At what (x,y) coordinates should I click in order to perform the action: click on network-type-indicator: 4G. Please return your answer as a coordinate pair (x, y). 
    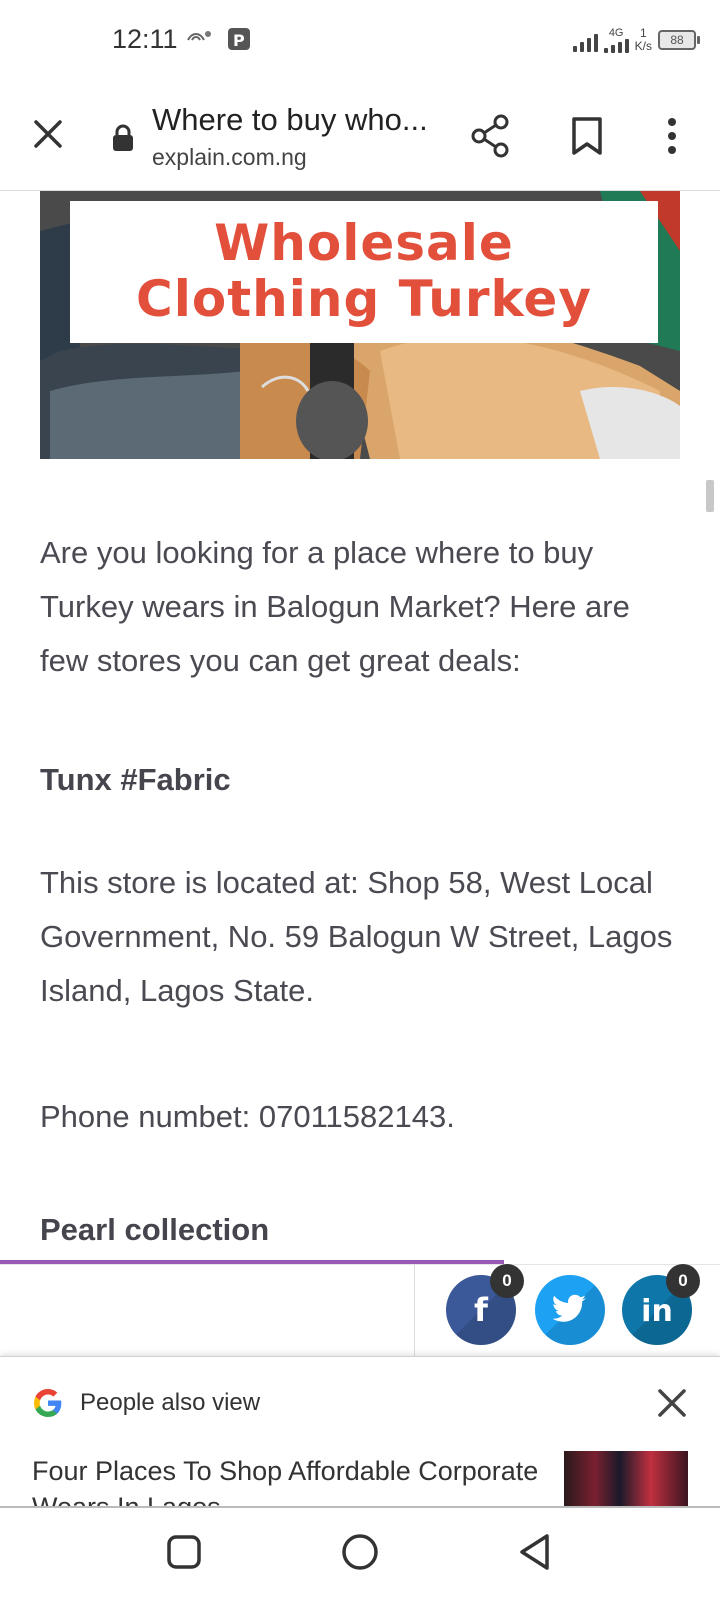
    Looking at the image, I should click on (616, 39).